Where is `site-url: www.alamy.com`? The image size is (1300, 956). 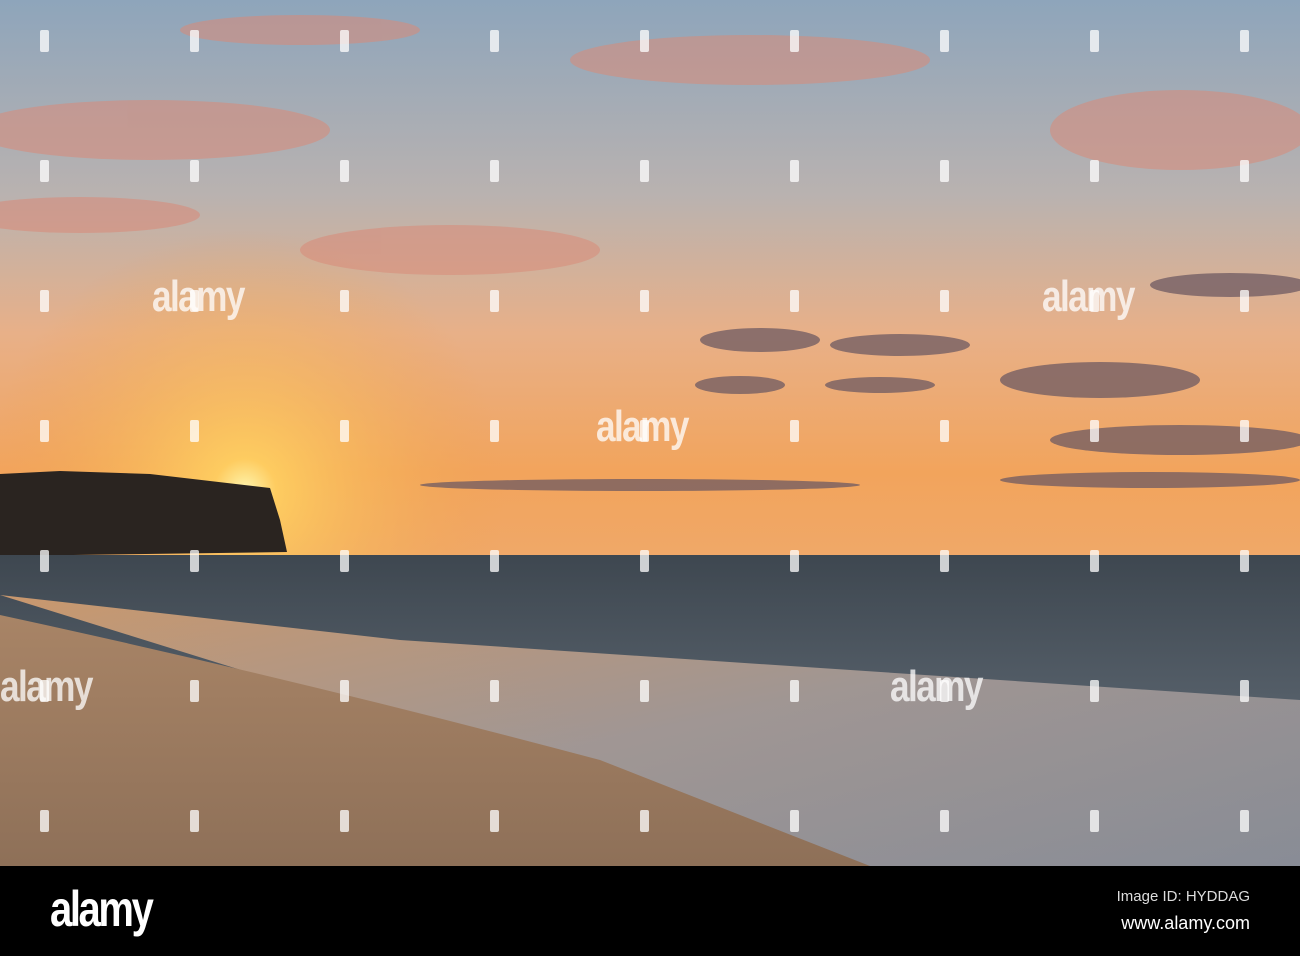
site-url: www.alamy.com is located at coordinates (1185, 923).